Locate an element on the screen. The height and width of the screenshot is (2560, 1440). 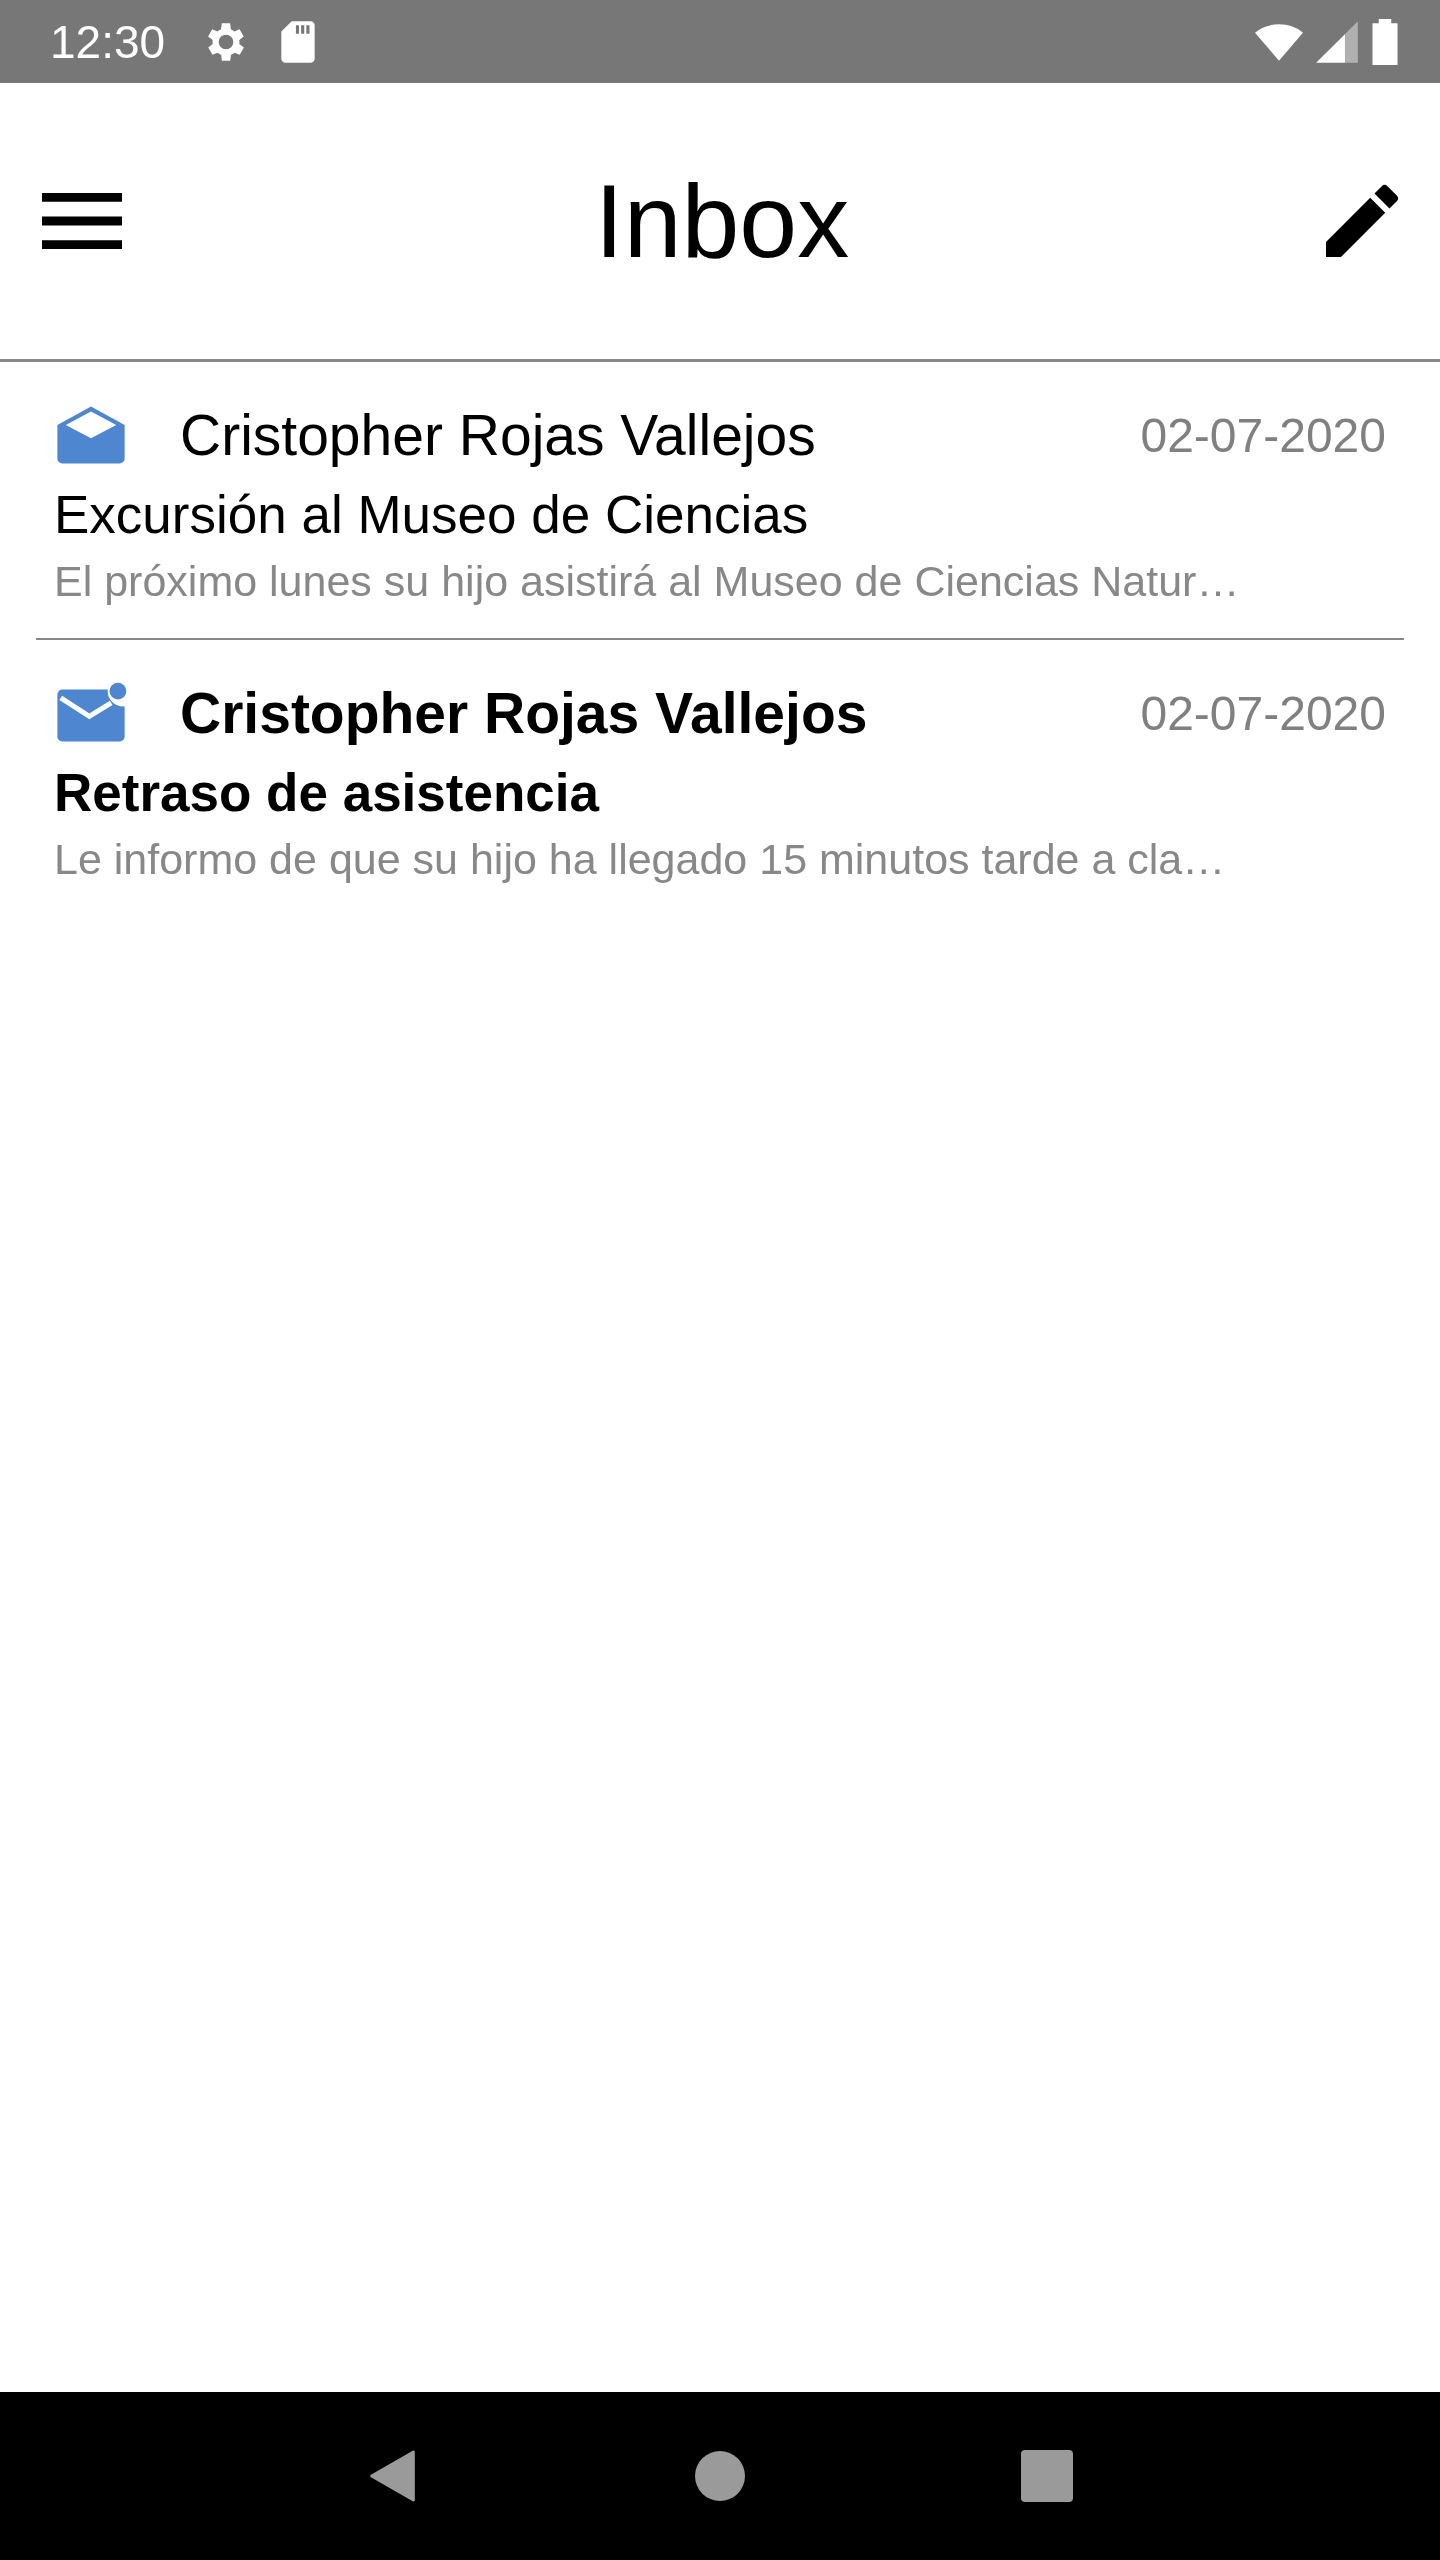
battery-icon is located at coordinates (1385, 41).